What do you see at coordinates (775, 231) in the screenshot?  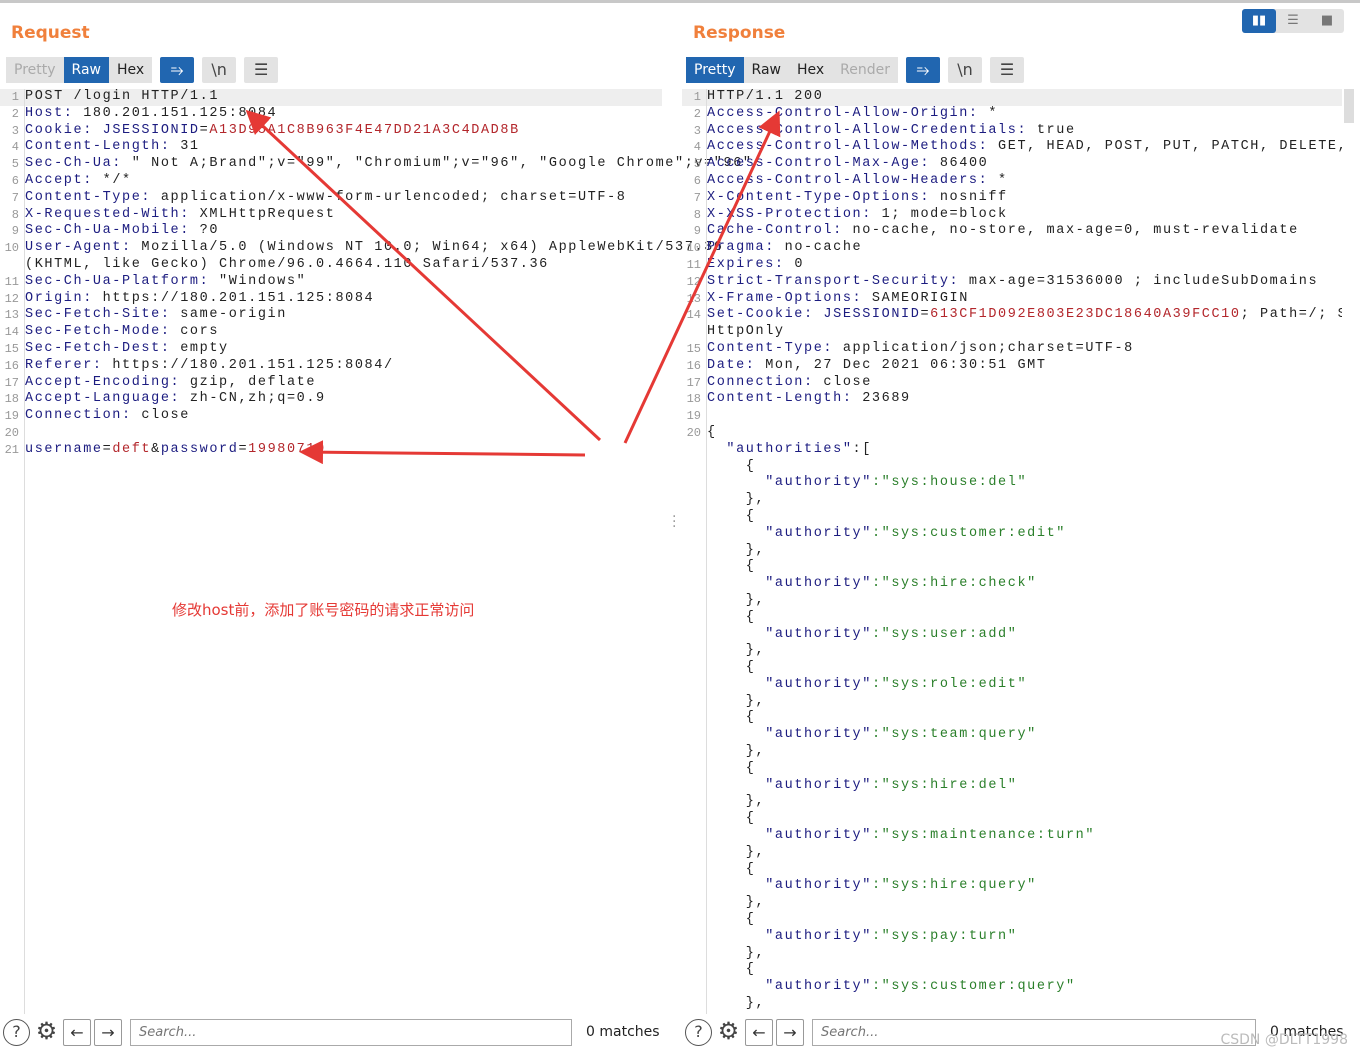 I see `code-token: Cache-Control:` at bounding box center [775, 231].